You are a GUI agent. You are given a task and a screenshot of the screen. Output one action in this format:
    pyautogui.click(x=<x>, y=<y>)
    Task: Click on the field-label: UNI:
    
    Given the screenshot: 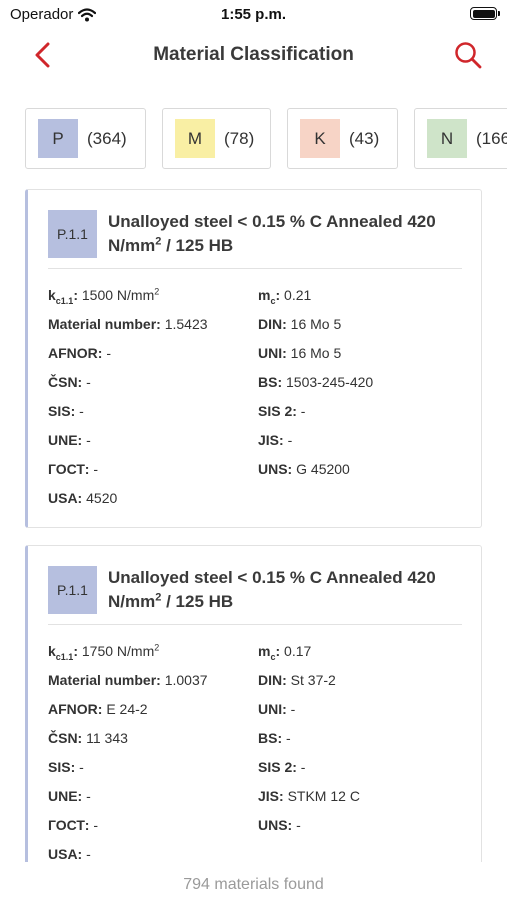 What is the action you would take?
    pyautogui.click(x=272, y=709)
    